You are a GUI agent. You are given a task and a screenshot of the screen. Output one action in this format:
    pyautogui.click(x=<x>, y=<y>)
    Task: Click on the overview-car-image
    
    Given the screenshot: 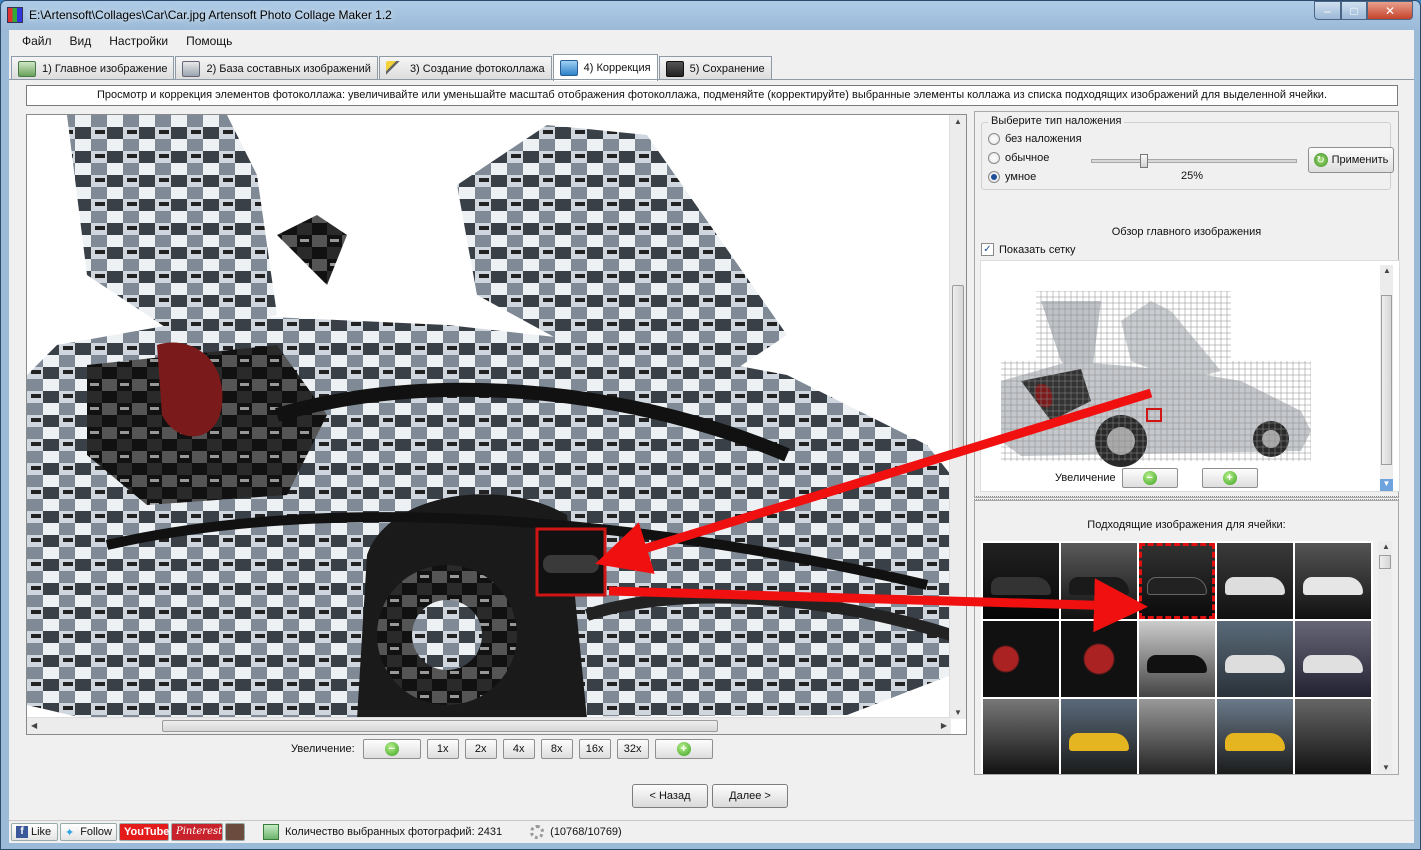 What is the action you would take?
    pyautogui.click(x=1181, y=366)
    